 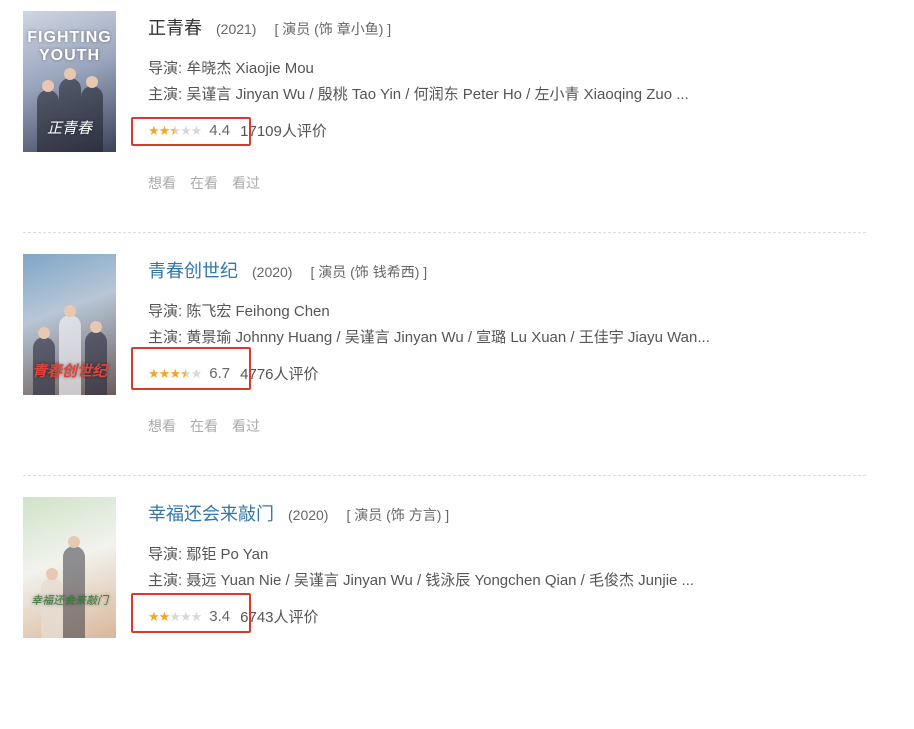 What do you see at coordinates (233, 618) in the screenshot?
I see `rating-line: ★★★★★ 3.4 6743人评价` at bounding box center [233, 618].